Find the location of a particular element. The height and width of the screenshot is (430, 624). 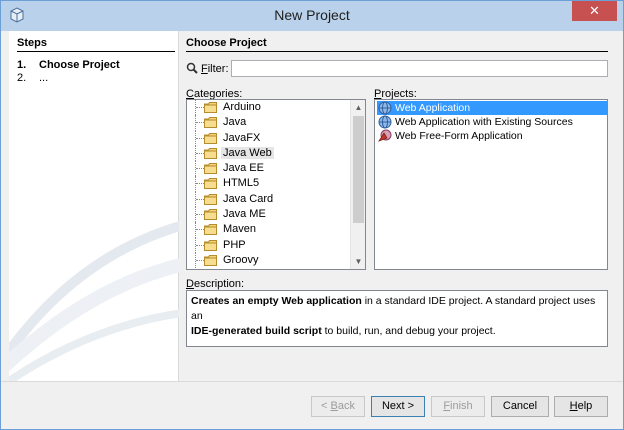

category-label: PHP is located at coordinates (234, 244).